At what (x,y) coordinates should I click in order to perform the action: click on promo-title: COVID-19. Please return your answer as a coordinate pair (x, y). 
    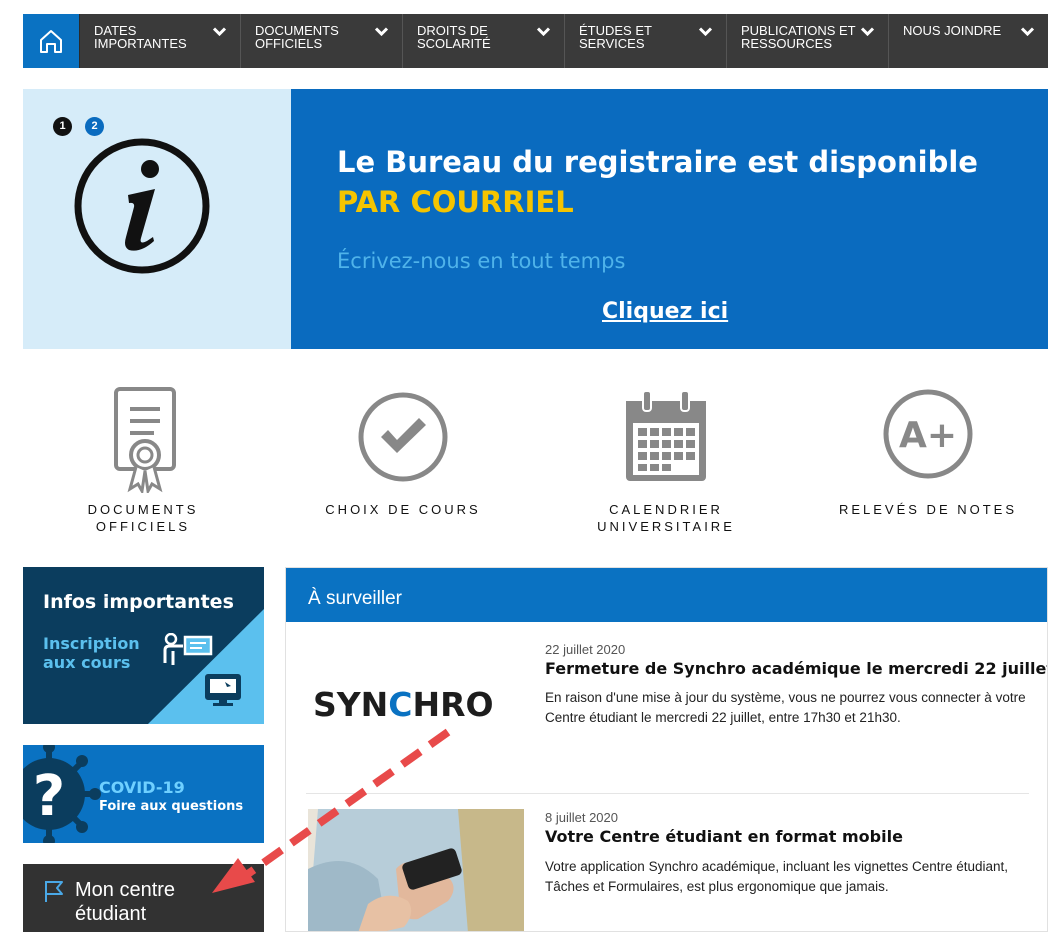
    Looking at the image, I should click on (142, 787).